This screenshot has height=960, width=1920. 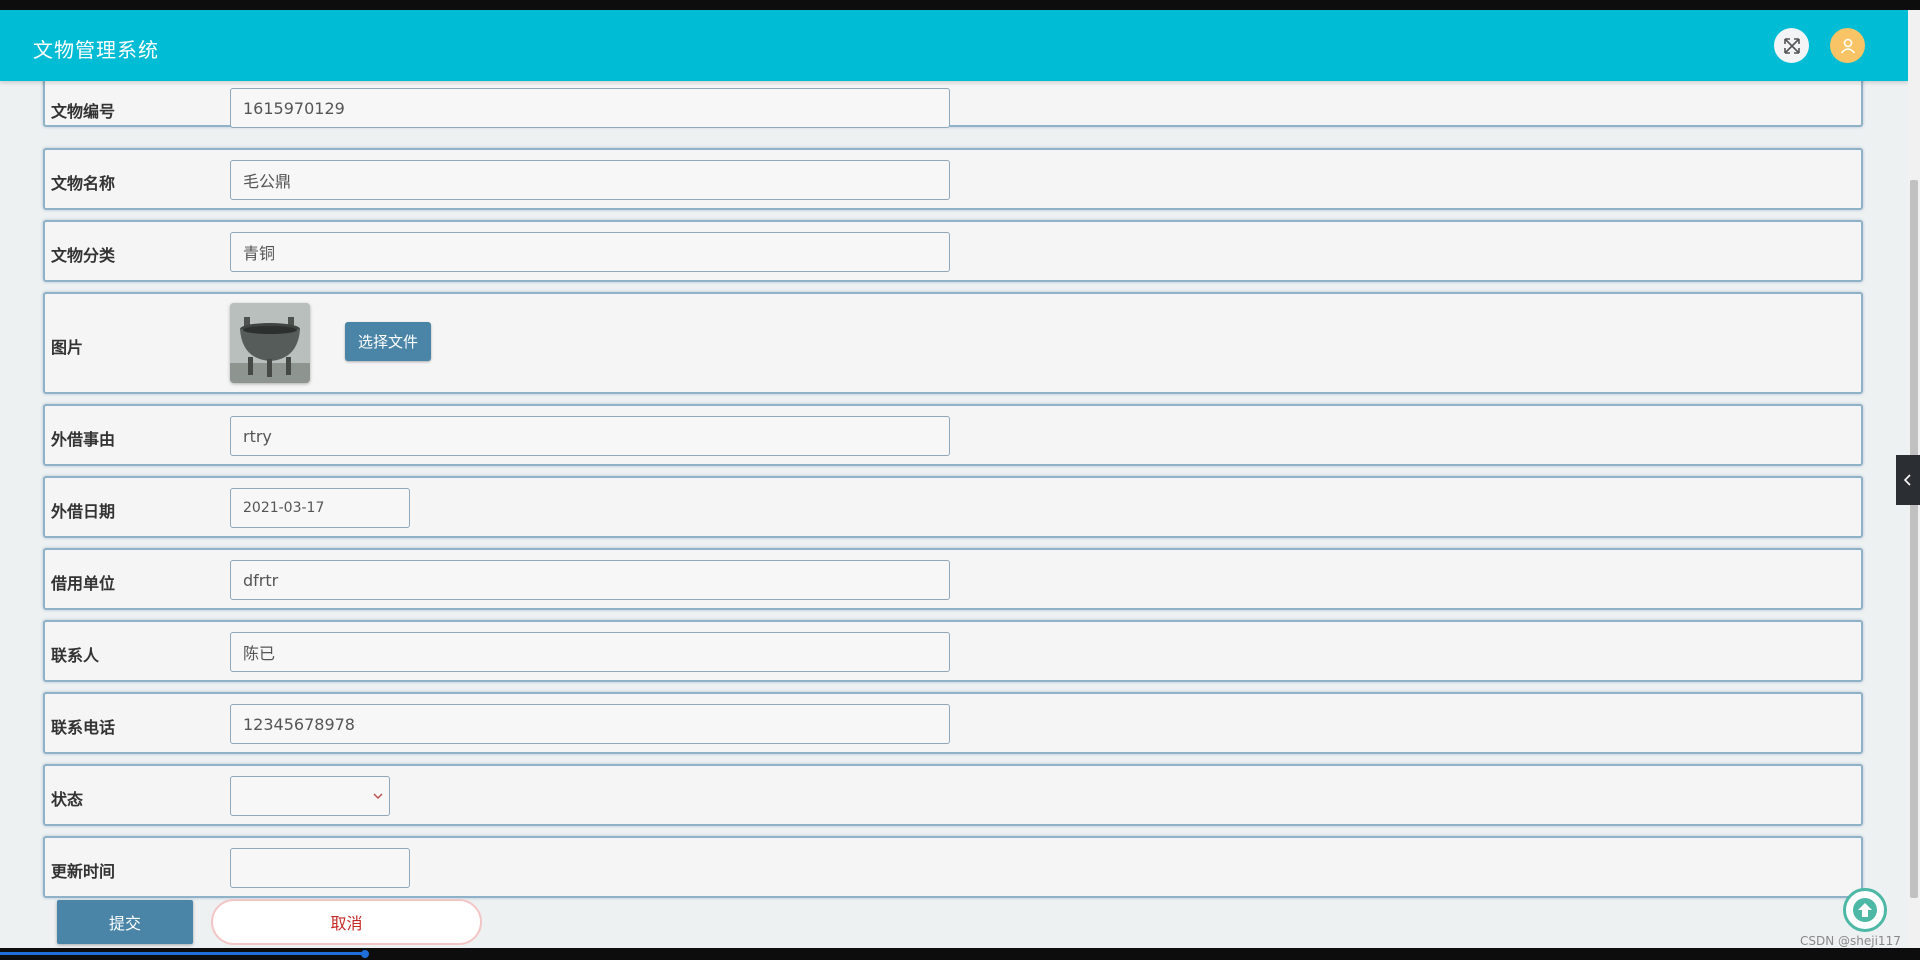 What do you see at coordinates (67, 799) in the screenshot?
I see `label-status: 状态` at bounding box center [67, 799].